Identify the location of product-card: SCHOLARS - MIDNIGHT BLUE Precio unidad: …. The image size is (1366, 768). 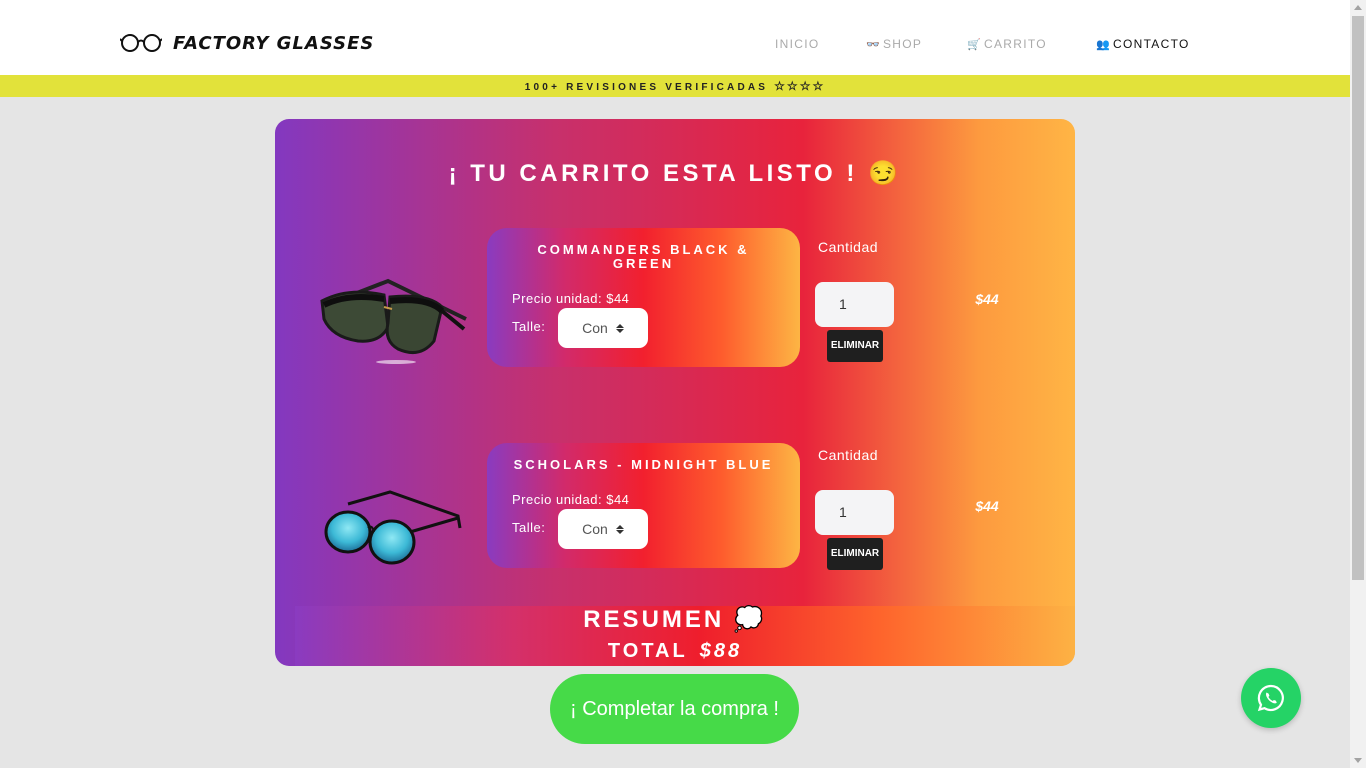
(643, 505).